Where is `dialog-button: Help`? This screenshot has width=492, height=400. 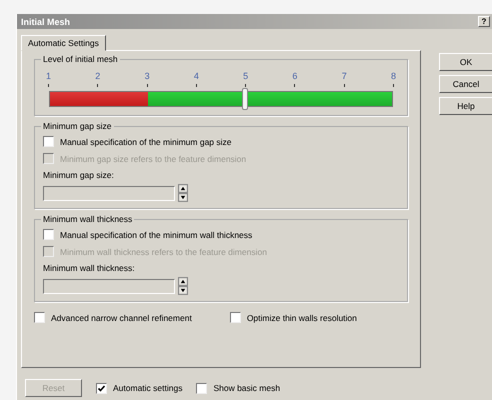
dialog-button: Help is located at coordinates (465, 106).